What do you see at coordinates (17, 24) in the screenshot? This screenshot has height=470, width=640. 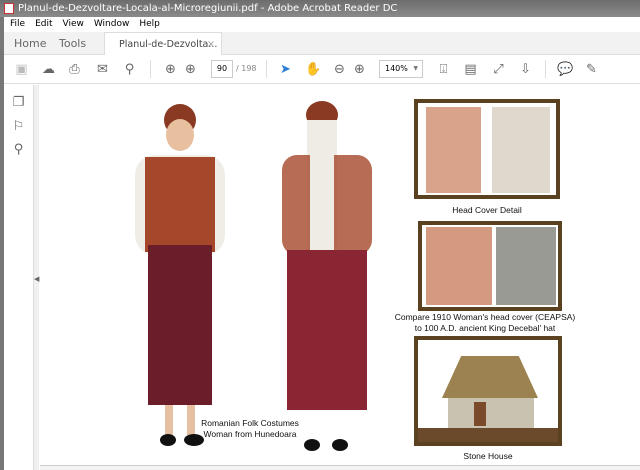 I see `menu-file: File` at bounding box center [17, 24].